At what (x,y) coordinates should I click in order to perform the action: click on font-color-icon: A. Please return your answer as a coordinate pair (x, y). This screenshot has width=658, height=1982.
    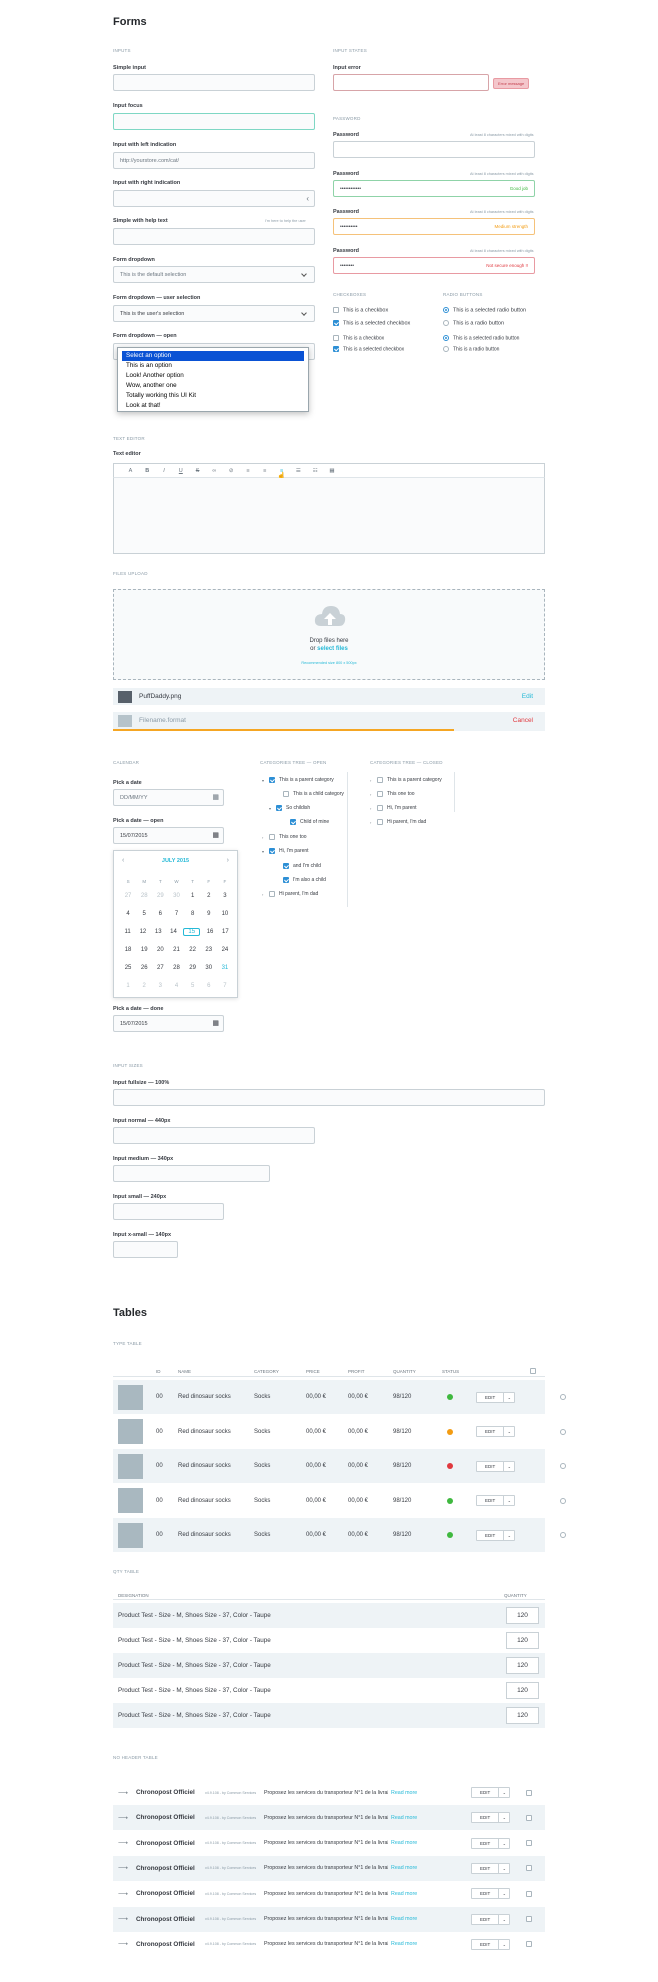
    Looking at the image, I should click on (130, 471).